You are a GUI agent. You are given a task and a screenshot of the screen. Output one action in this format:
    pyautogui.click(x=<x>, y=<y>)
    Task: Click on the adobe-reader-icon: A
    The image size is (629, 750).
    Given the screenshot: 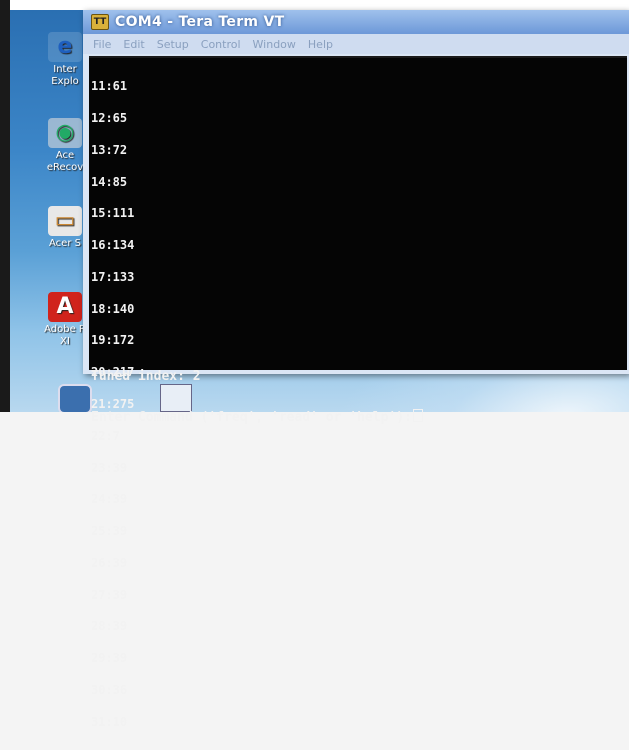 What is the action you would take?
    pyautogui.click(x=65, y=307)
    